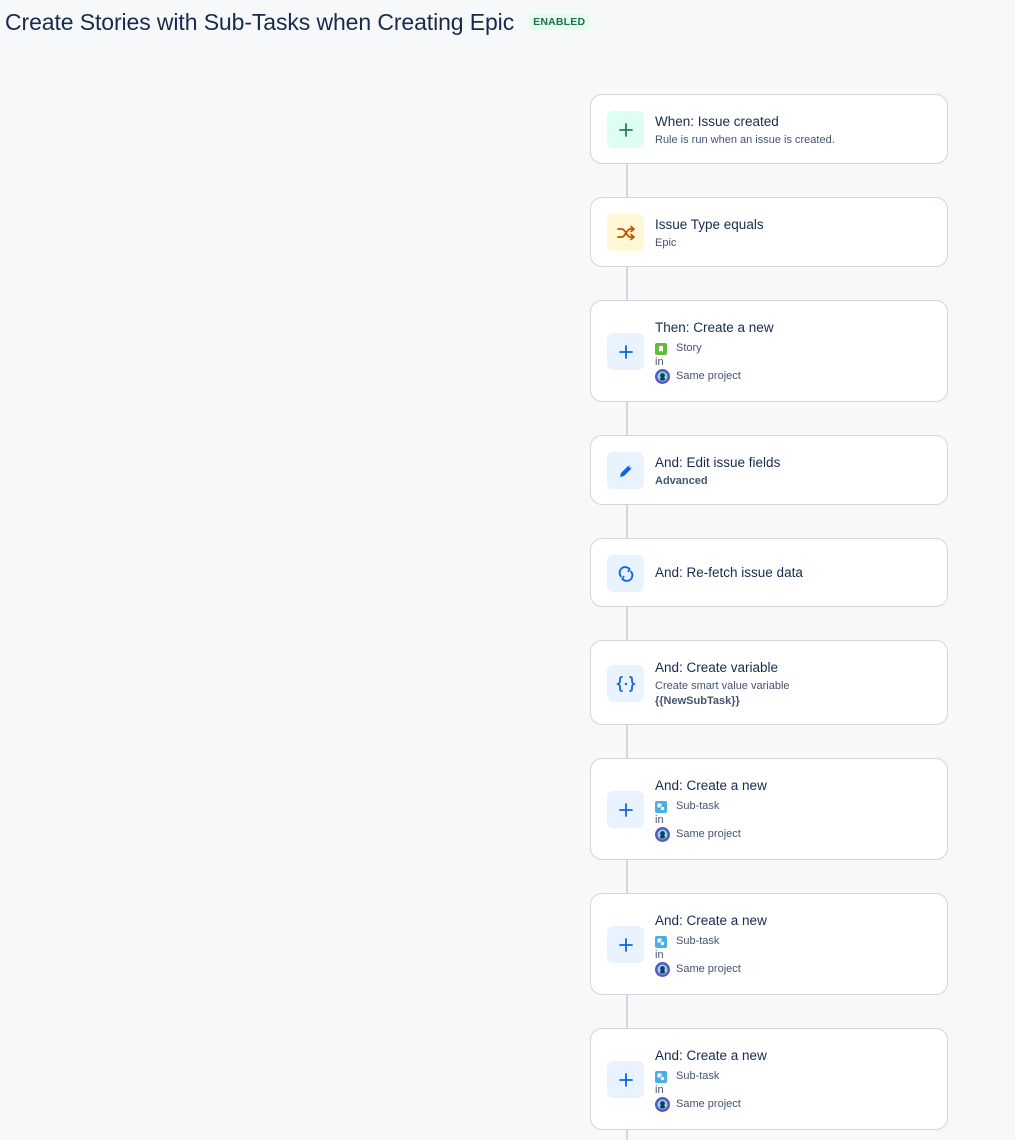 The width and height of the screenshot is (1015, 1140). Describe the element at coordinates (697, 701) in the screenshot. I see `variable-name: {{NewSubTask}}` at that location.